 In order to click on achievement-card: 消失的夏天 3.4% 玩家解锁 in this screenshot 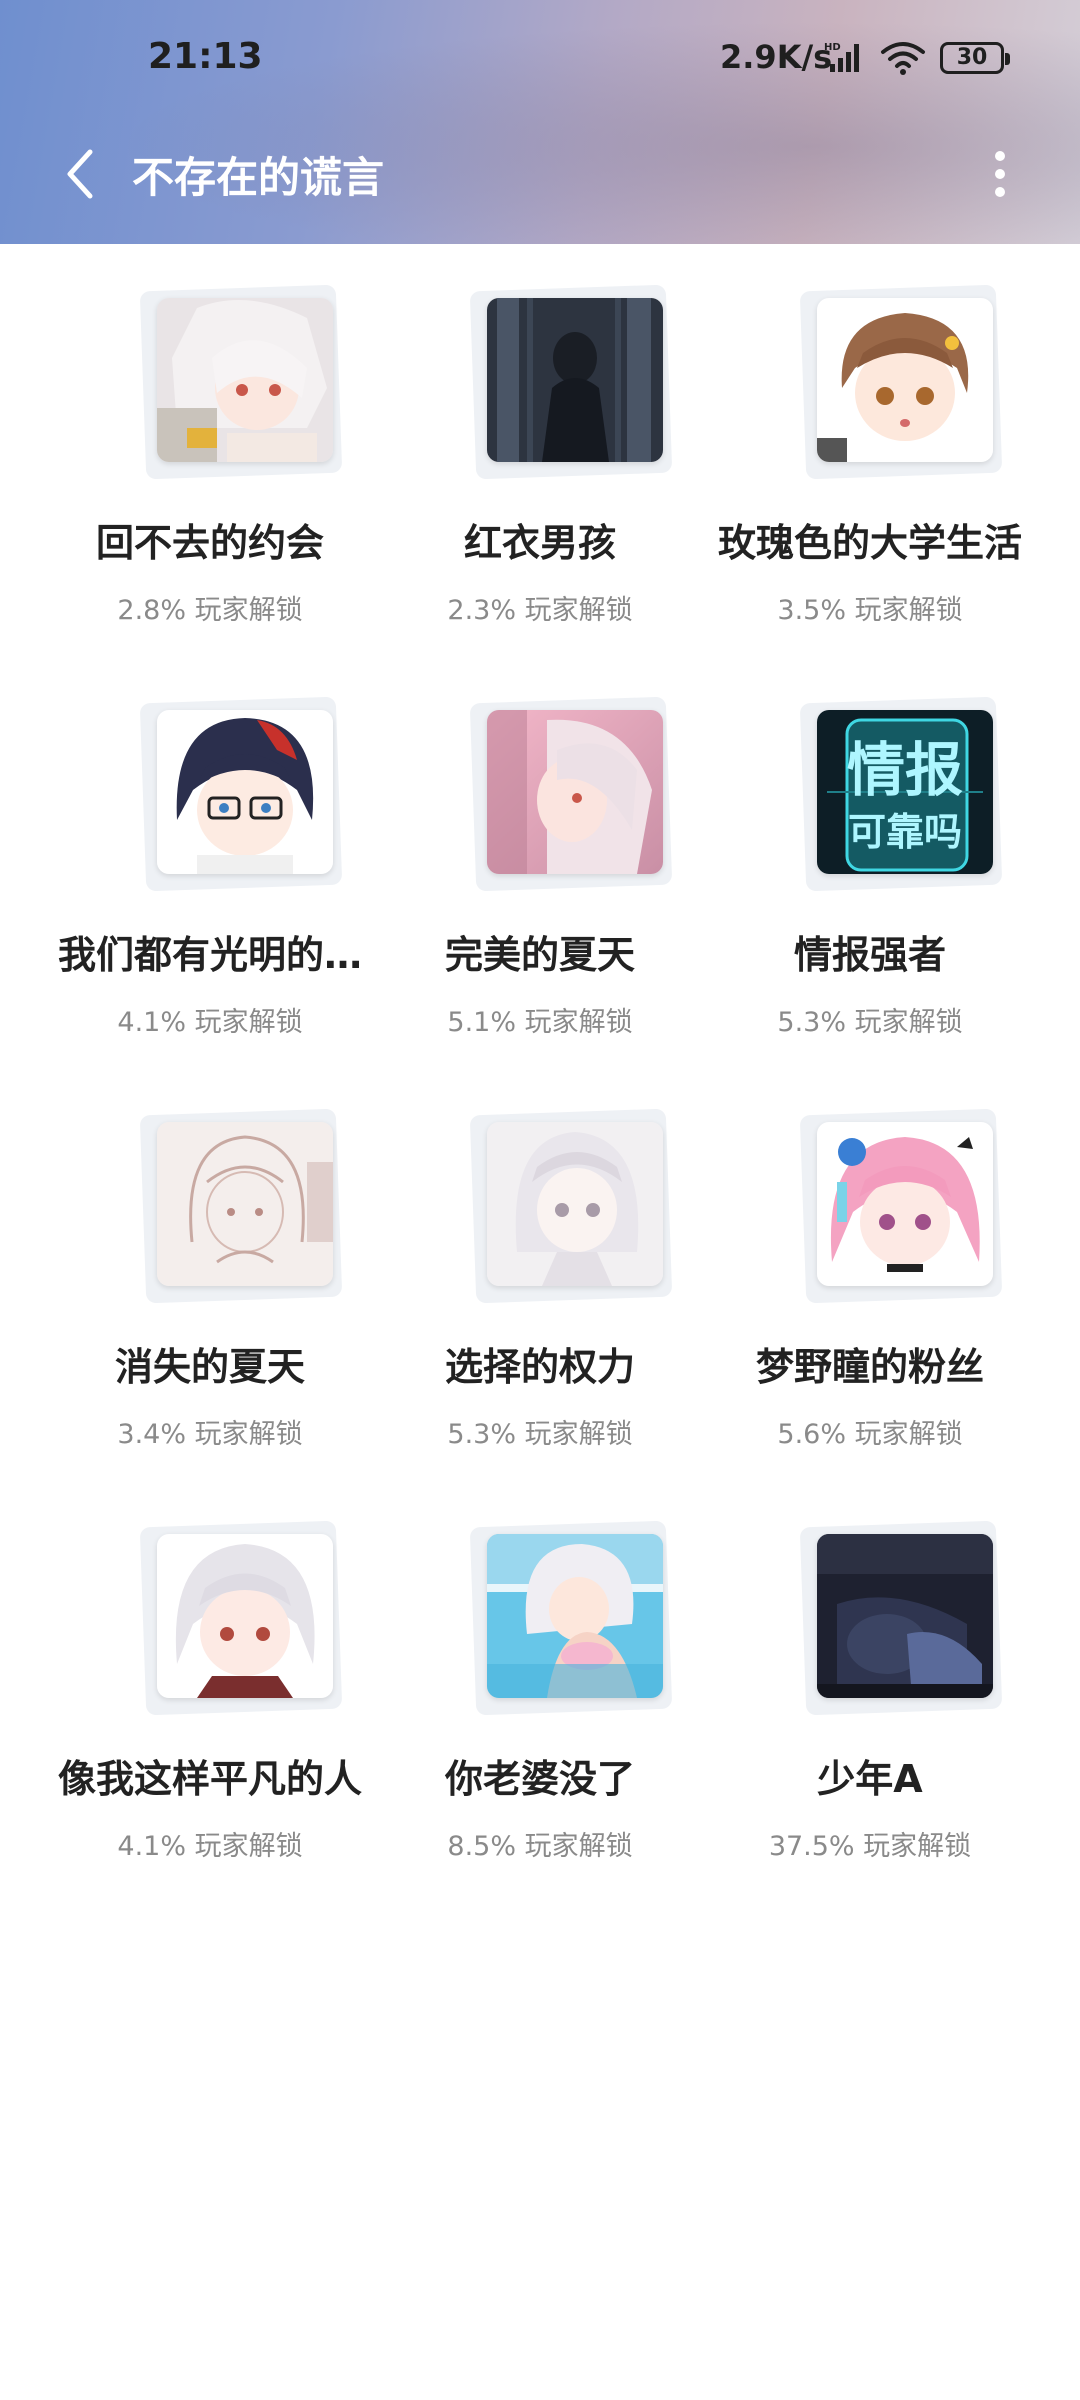, I will do `click(210, 1259)`.